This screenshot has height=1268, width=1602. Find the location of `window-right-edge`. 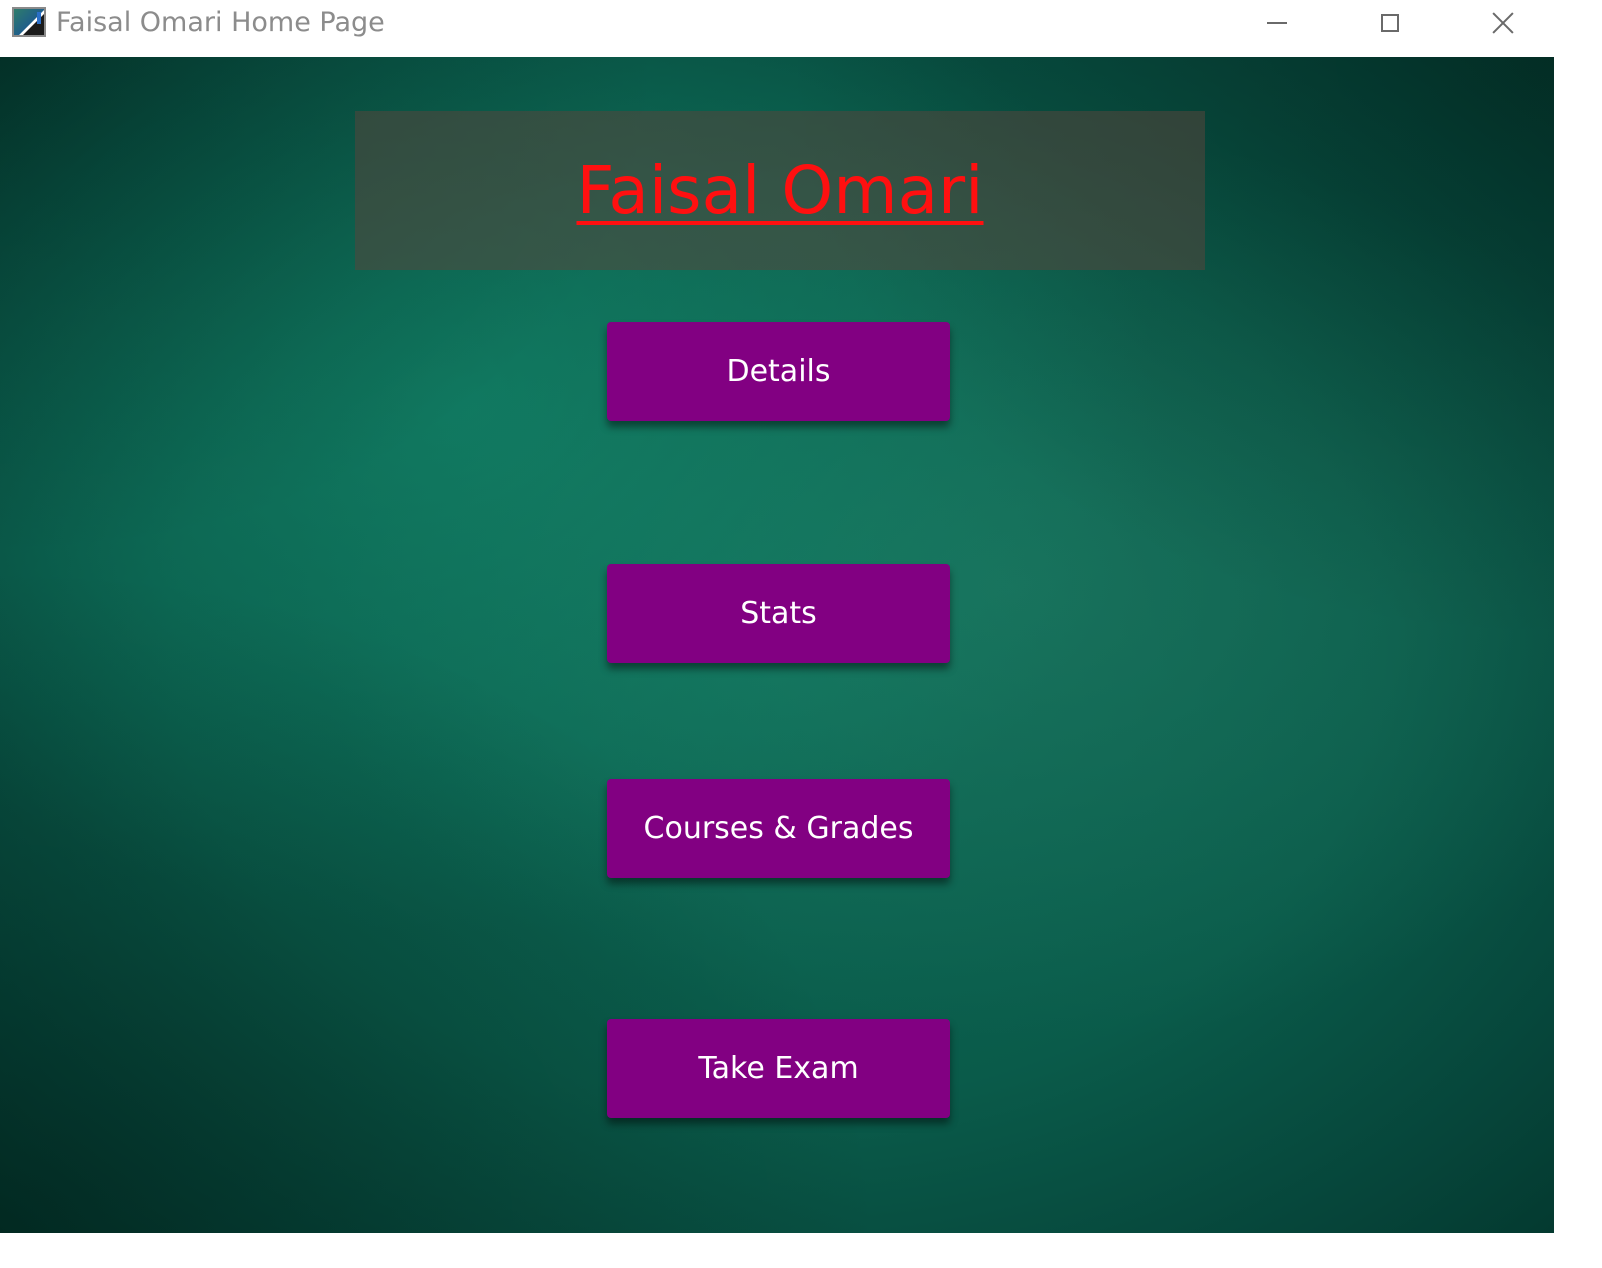

window-right-edge is located at coordinates (1578, 645).